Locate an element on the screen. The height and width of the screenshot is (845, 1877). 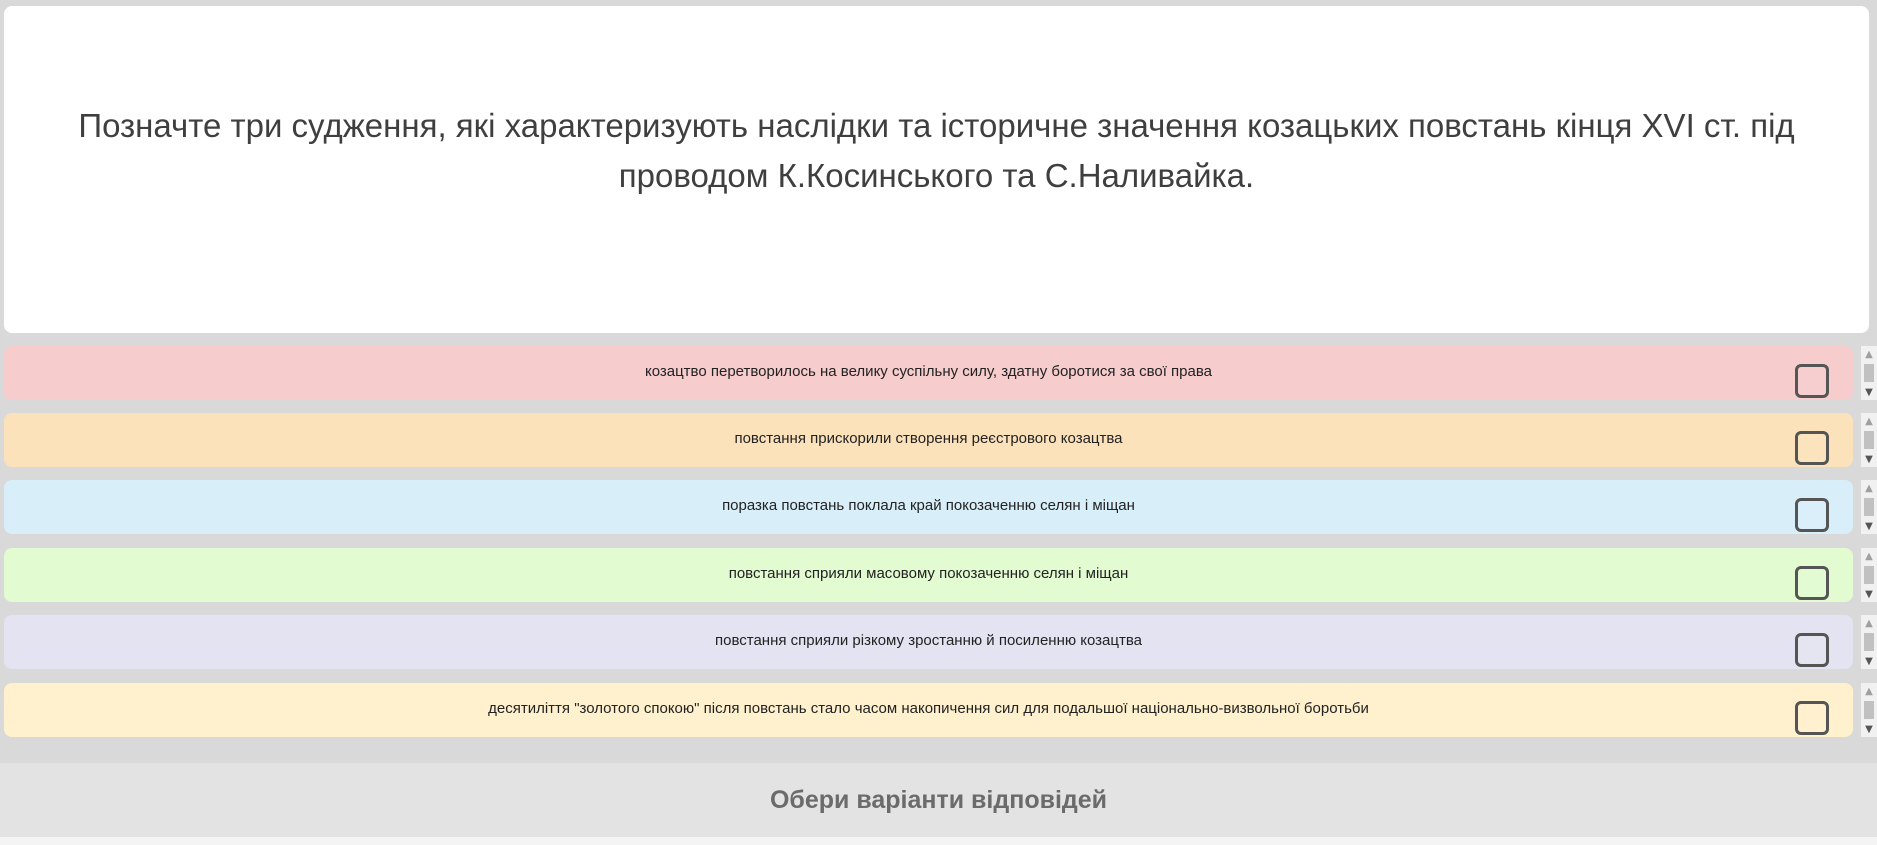
option-scrollbar-4: ▲ ▼ is located at coordinates (1869, 575).